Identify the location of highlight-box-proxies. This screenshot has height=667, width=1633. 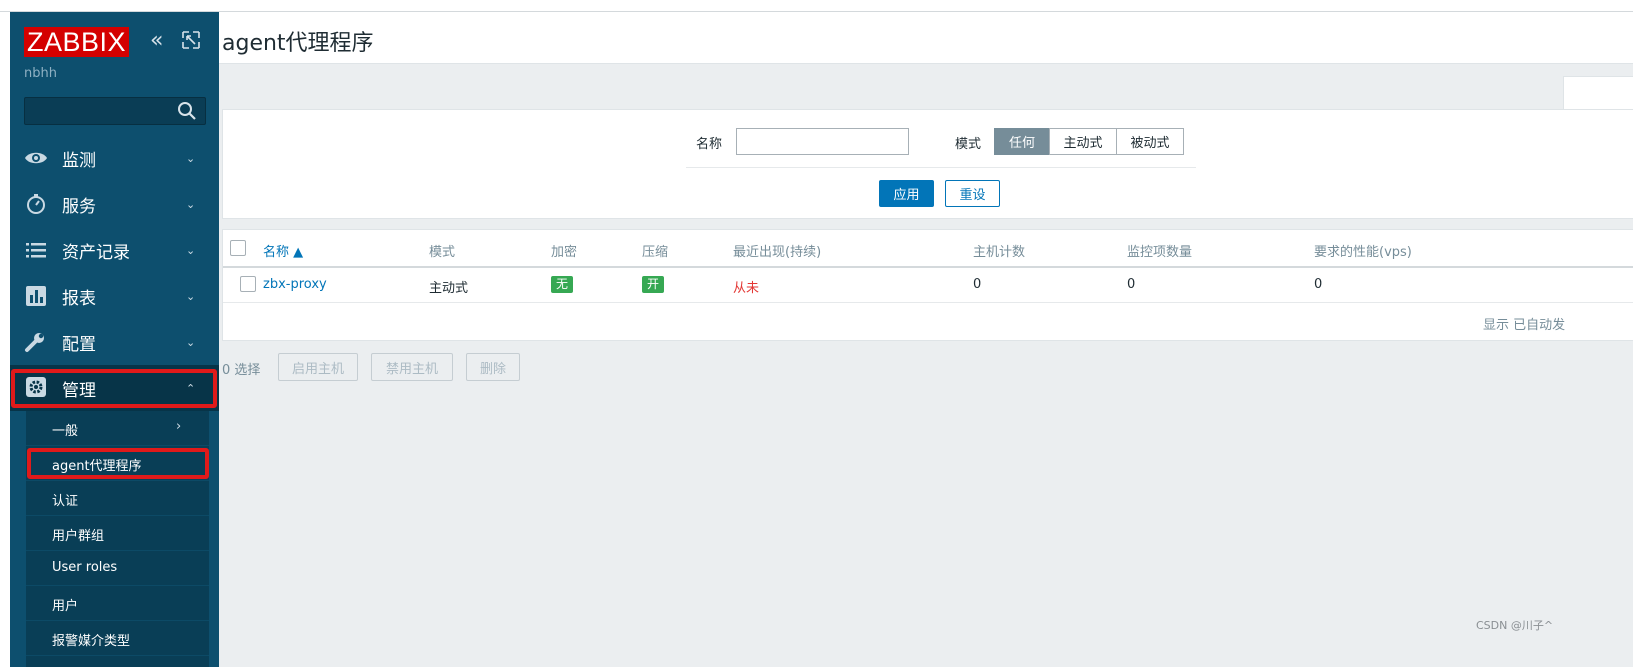
(118, 463).